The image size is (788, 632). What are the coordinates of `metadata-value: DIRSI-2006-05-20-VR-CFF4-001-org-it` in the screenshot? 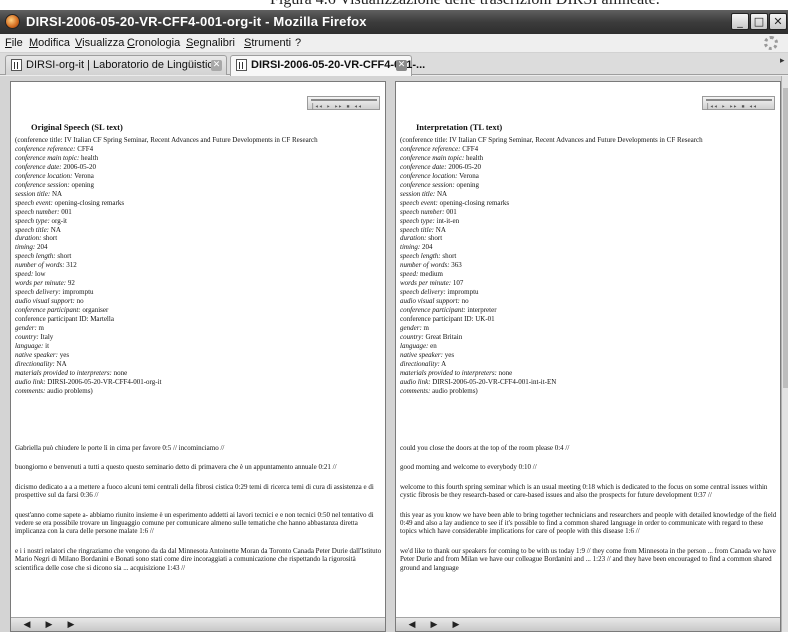 It's located at (103, 381).